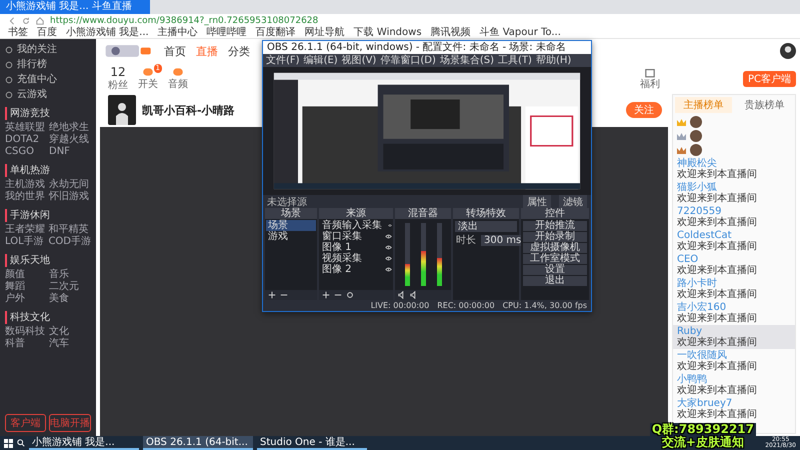 The image size is (800, 450). I want to click on rank-tab: 贵族榜单, so click(764, 105).